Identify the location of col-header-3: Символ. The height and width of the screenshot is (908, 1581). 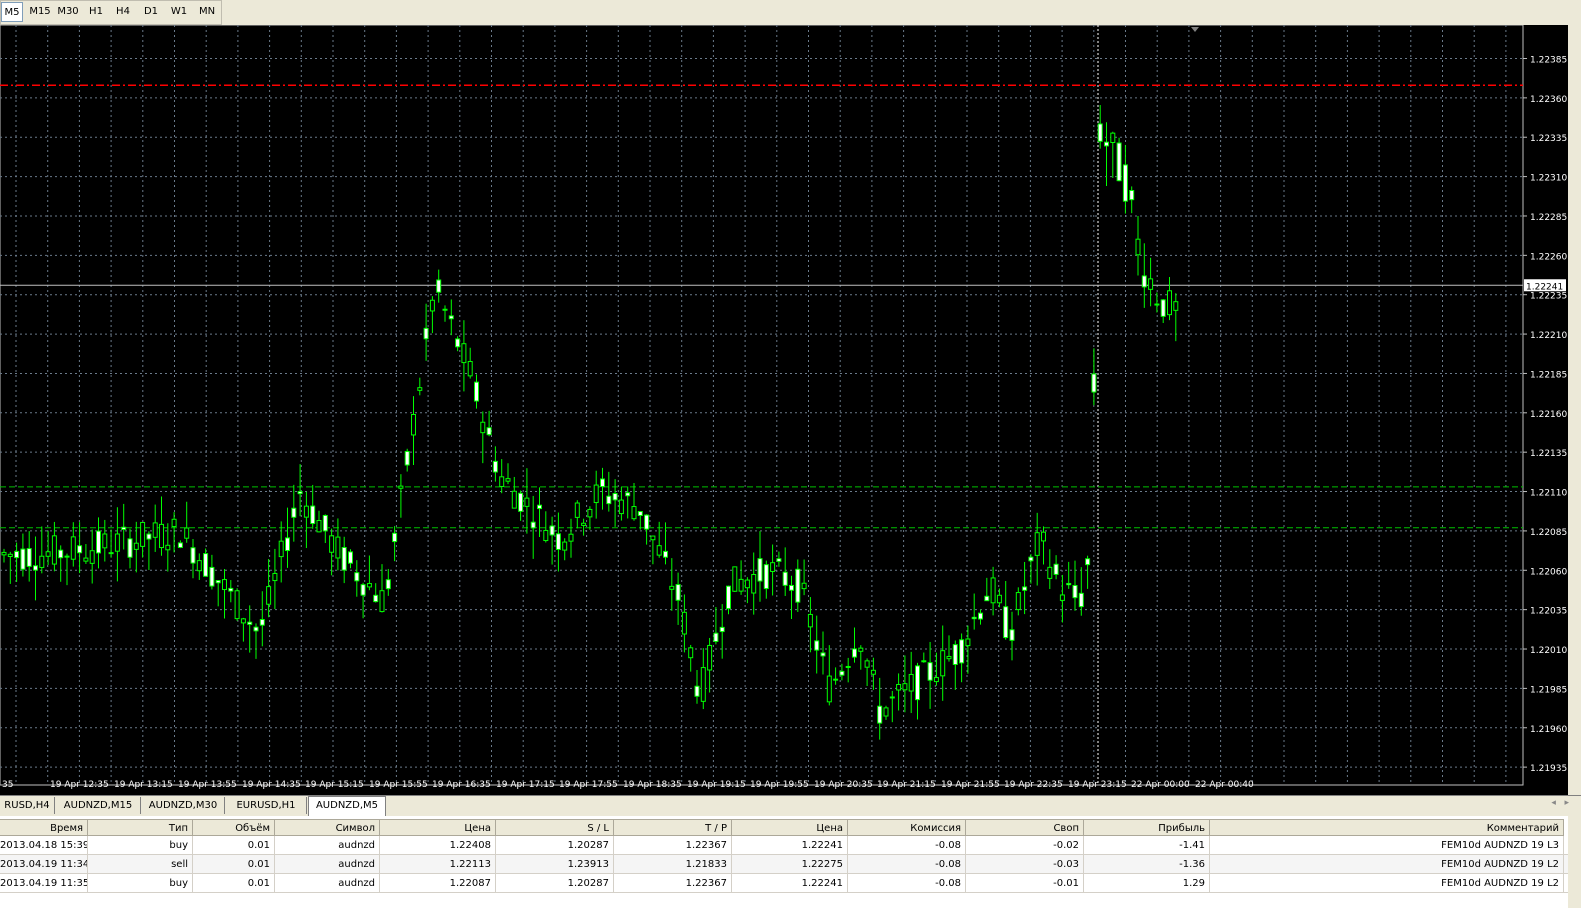
(327, 827).